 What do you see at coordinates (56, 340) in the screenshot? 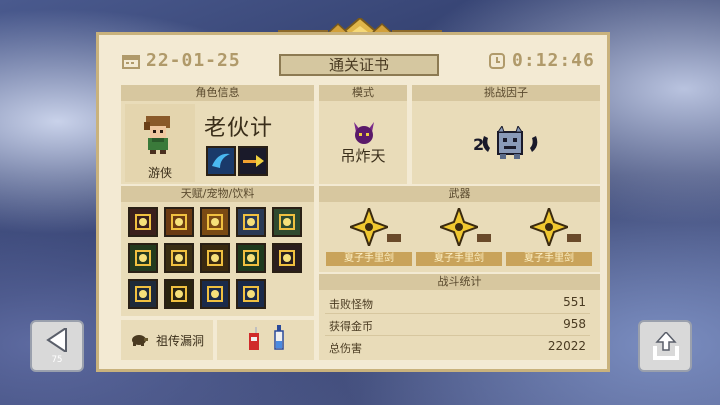
I see `triangle-left-icon` at bounding box center [56, 340].